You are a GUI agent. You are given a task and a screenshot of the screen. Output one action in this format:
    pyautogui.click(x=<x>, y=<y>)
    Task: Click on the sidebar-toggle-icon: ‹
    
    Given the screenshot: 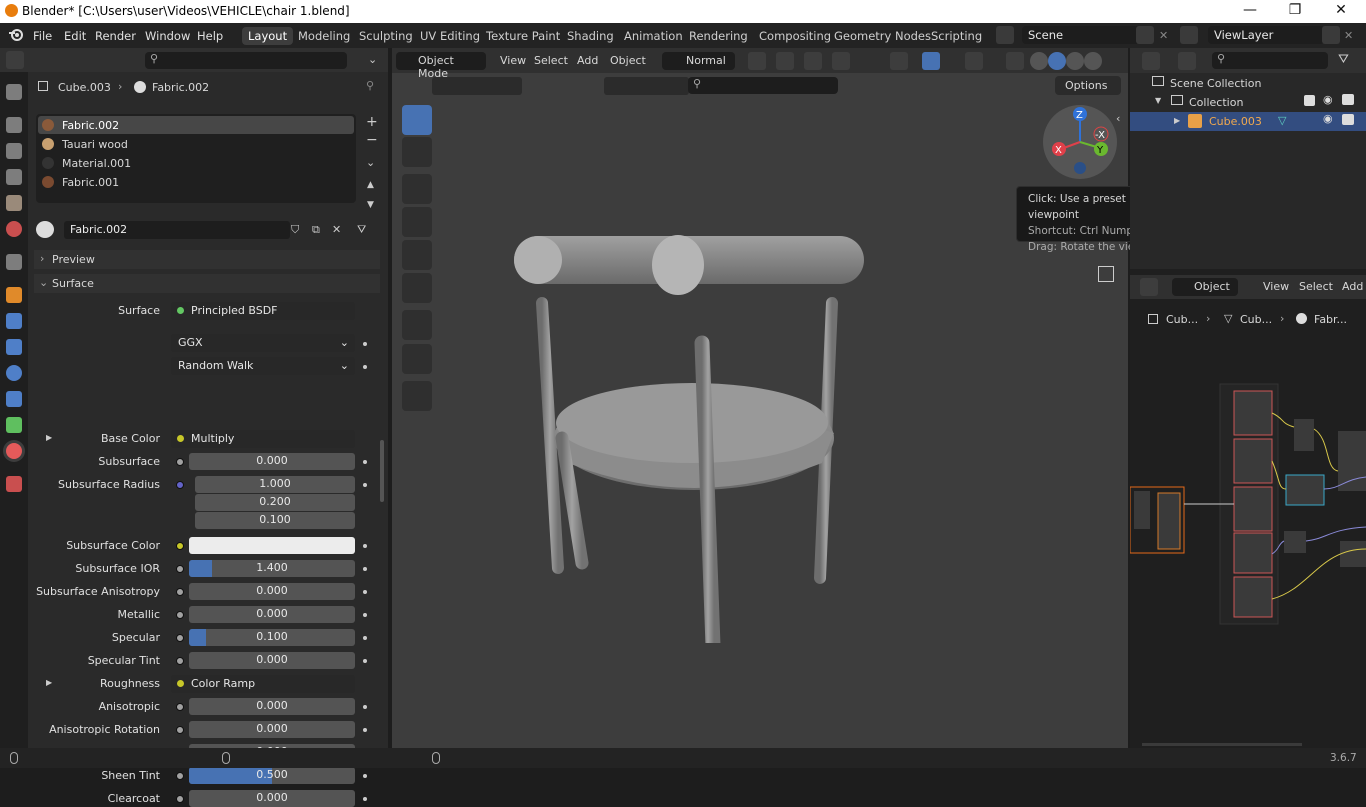 What is the action you would take?
    pyautogui.click(x=1118, y=118)
    